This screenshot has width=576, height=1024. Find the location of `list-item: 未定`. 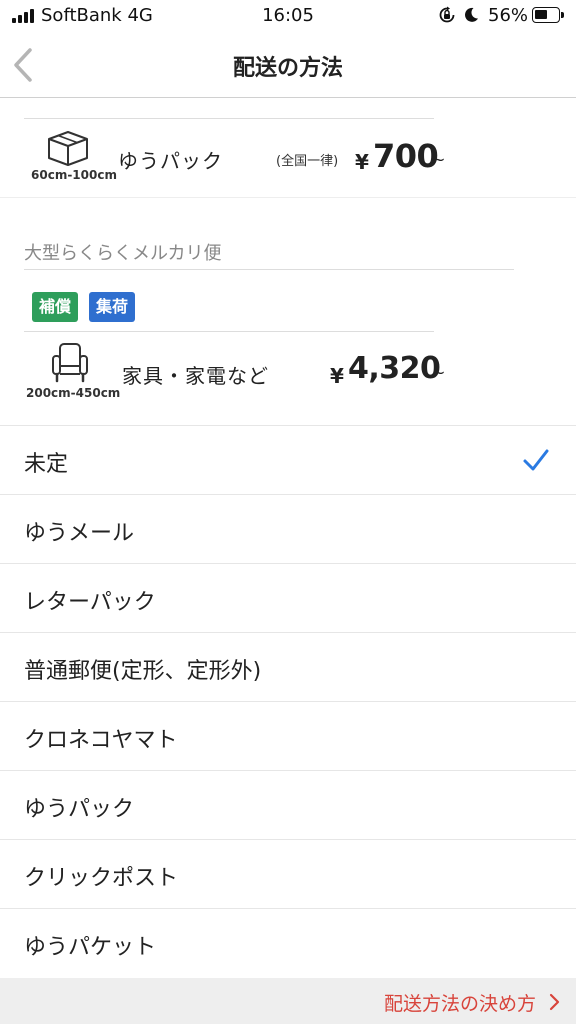

list-item: 未定 is located at coordinates (288, 459).